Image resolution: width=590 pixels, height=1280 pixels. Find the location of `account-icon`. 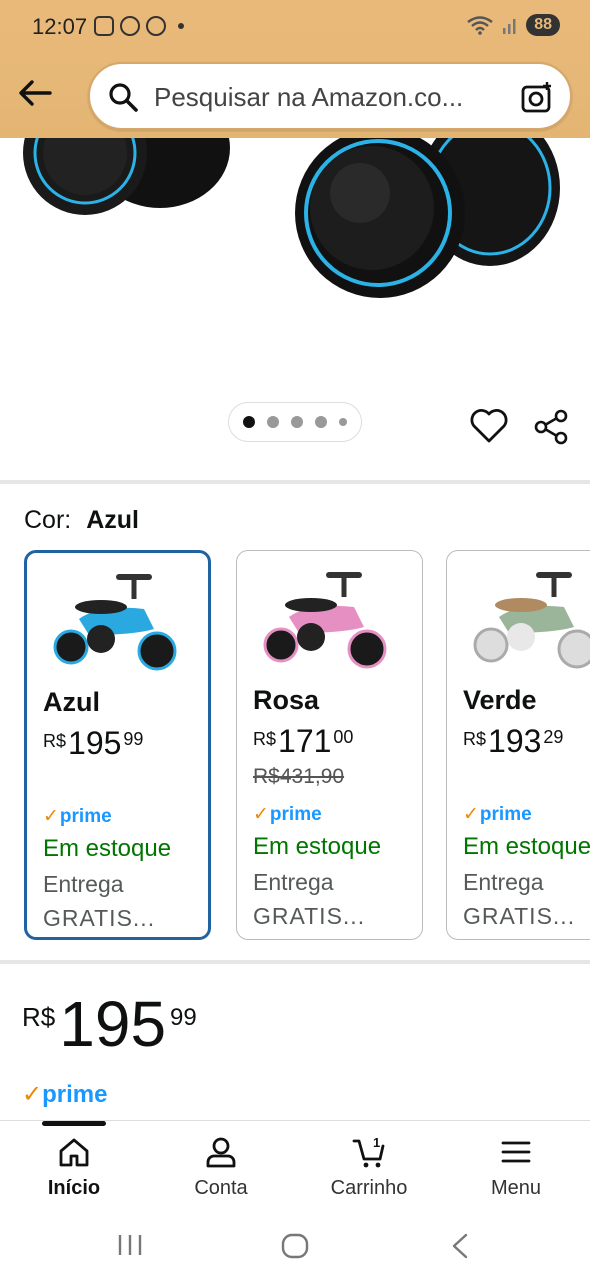

account-icon is located at coordinates (221, 1152).